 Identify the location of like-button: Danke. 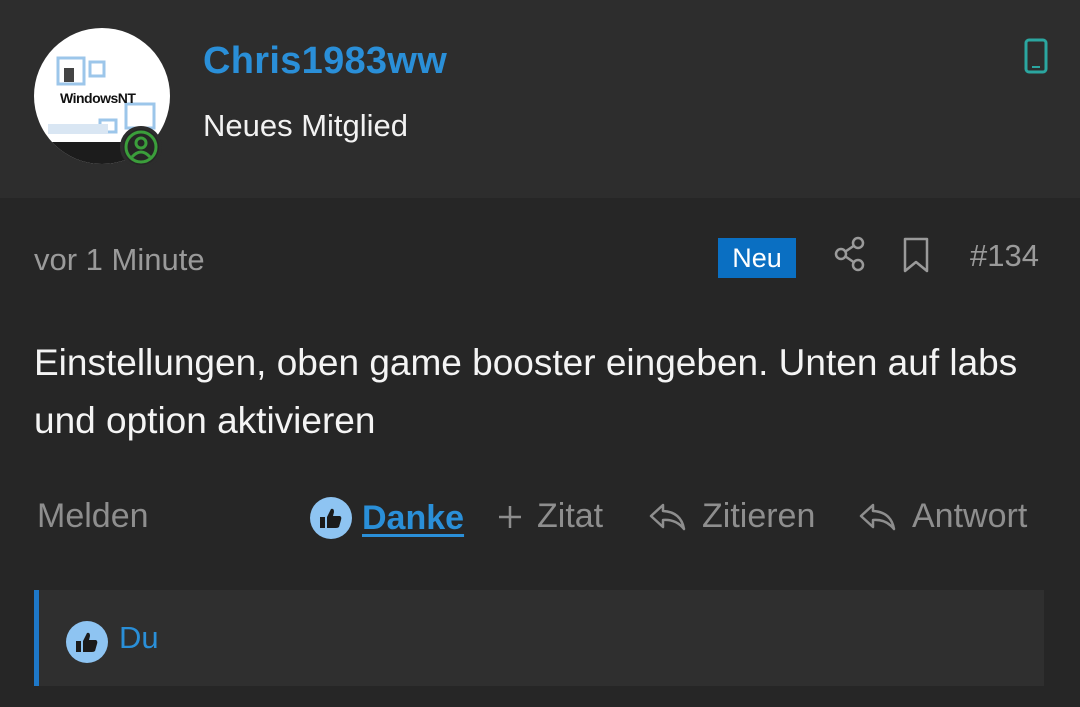
(387, 518).